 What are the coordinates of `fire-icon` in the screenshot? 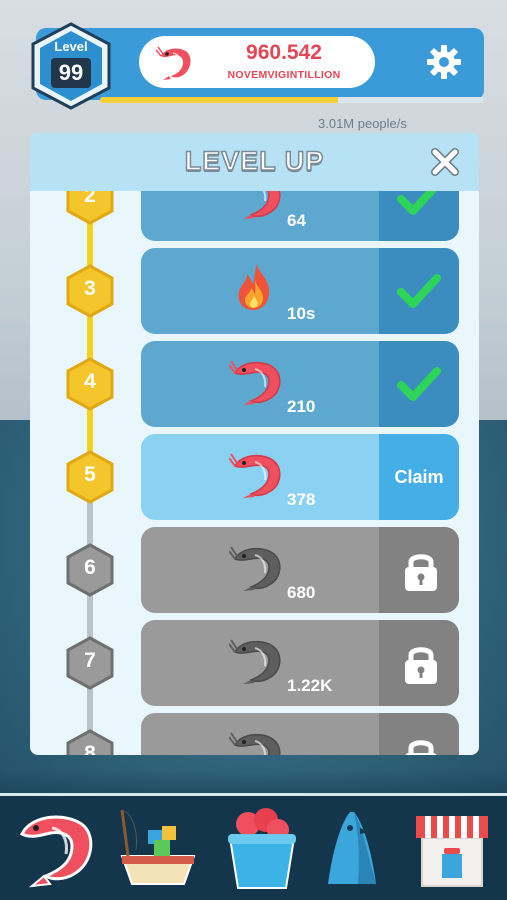 It's located at (257, 289).